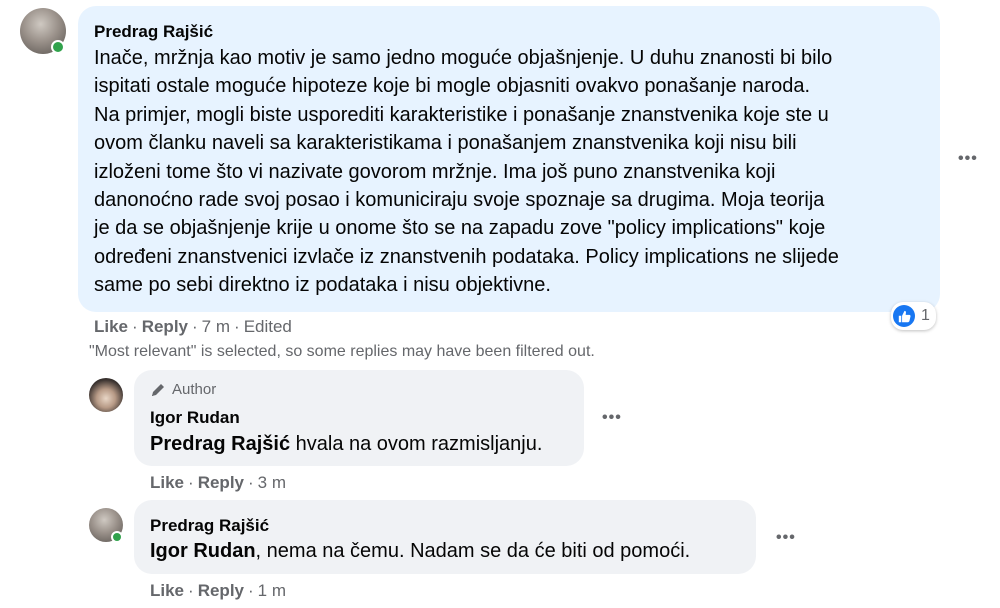 The image size is (1000, 608). I want to click on mention-link: Predrag Rajšić, so click(220, 444).